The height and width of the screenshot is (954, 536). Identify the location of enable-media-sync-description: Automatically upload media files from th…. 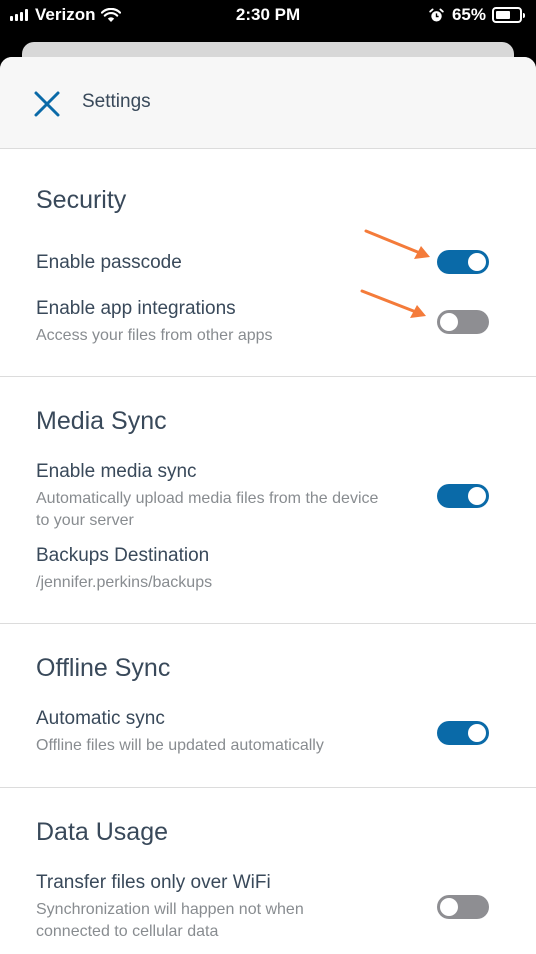
(207, 509).